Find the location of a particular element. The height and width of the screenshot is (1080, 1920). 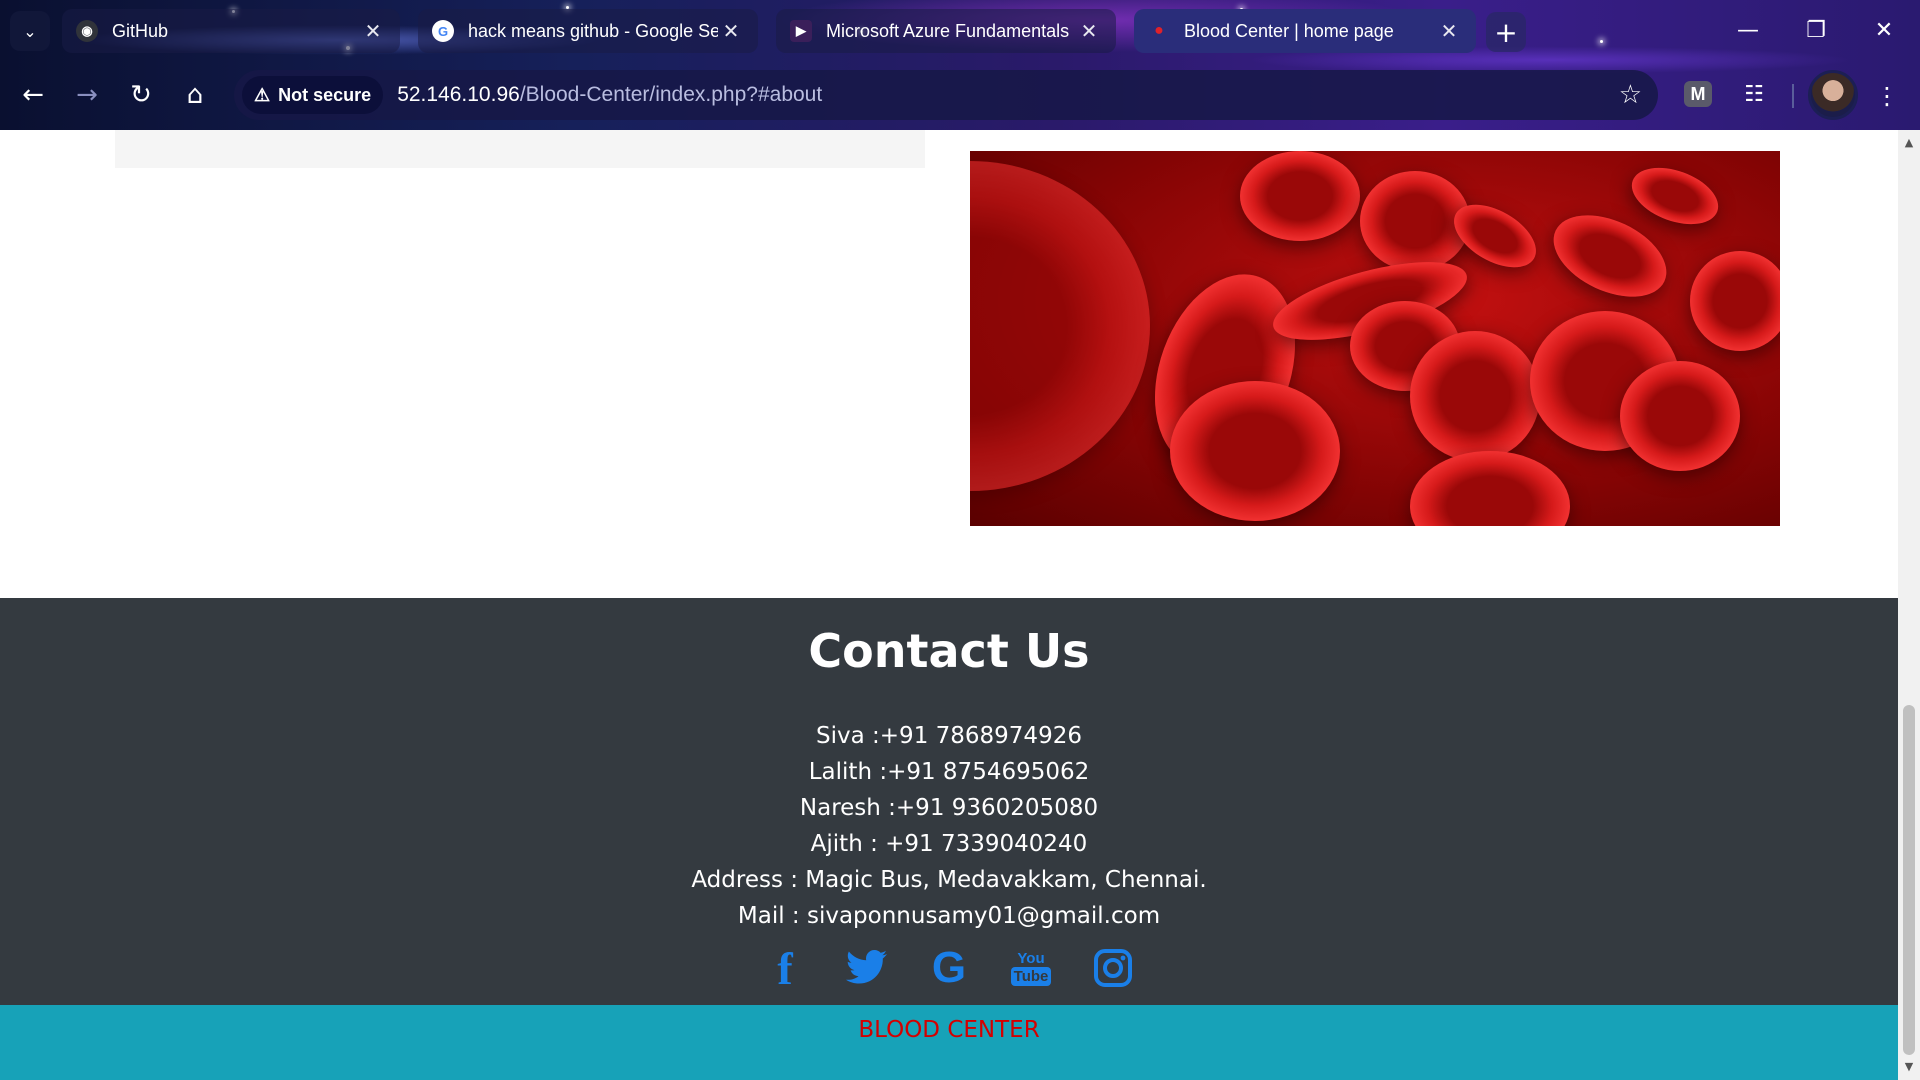

star-icon: ☆ is located at coordinates (1630, 95).